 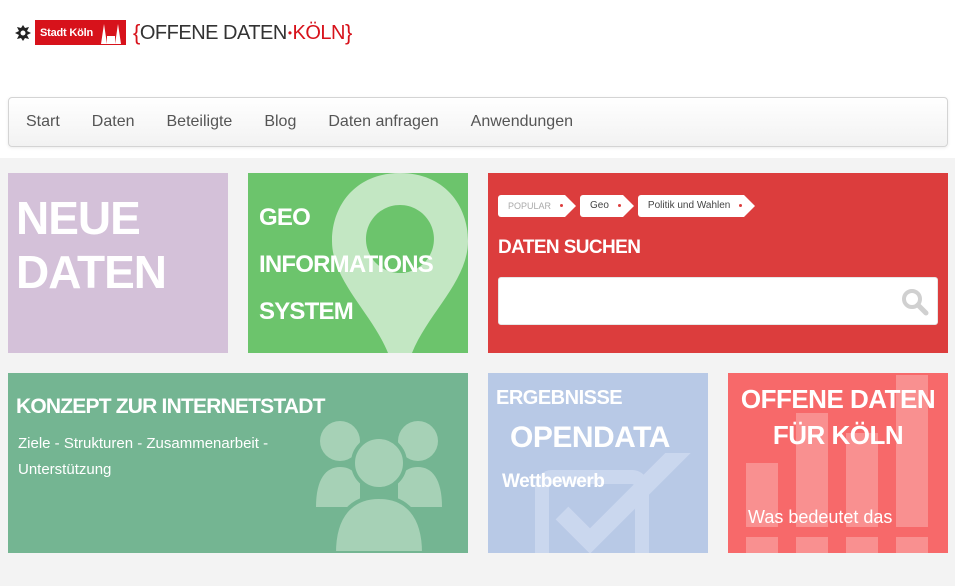 I want to click on brand-right: KÖLN, so click(x=319, y=32).